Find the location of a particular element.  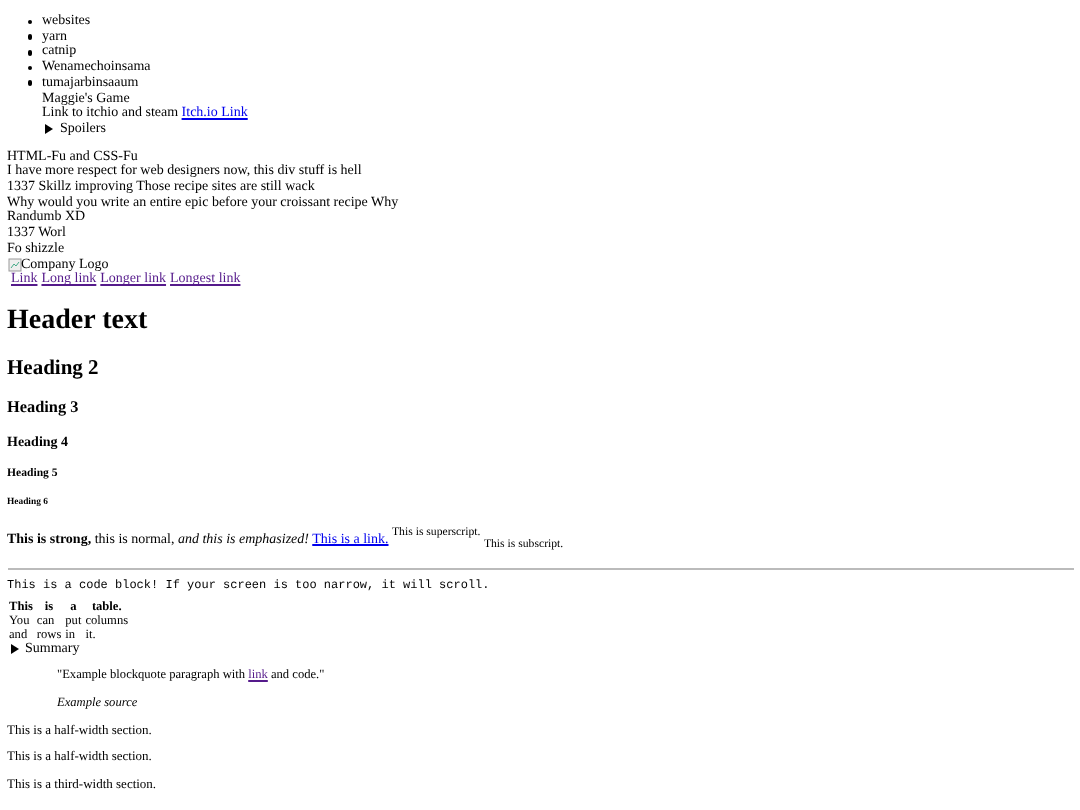

heading: Heading 3 is located at coordinates (44, 408).